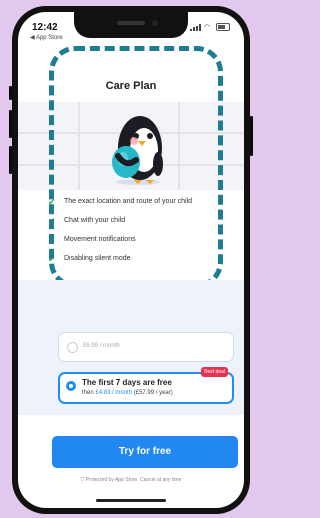 The image size is (320, 518). What do you see at coordinates (251, 136) in the screenshot?
I see `power-button` at bounding box center [251, 136].